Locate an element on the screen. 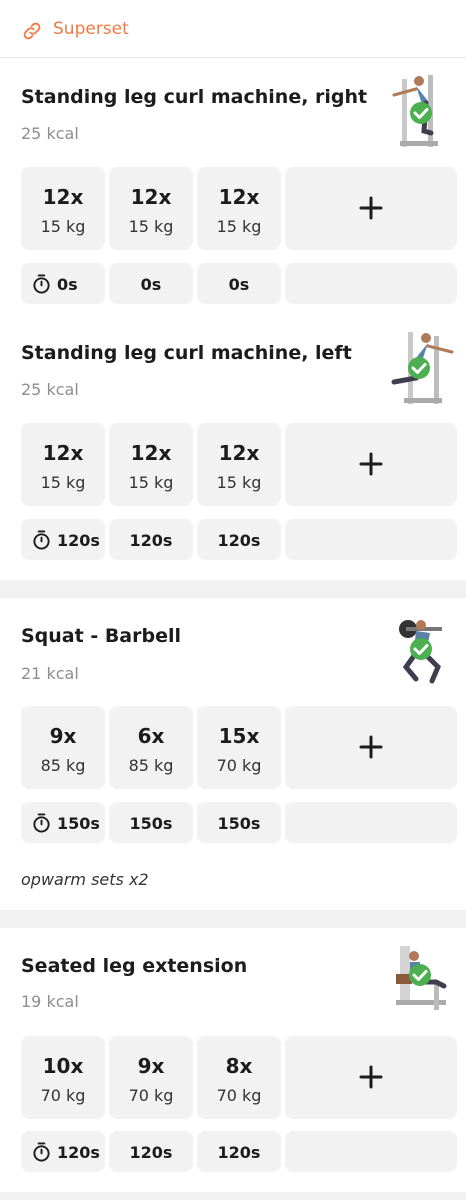 This screenshot has width=466, height=1200. set-reps: 6x is located at coordinates (151, 736).